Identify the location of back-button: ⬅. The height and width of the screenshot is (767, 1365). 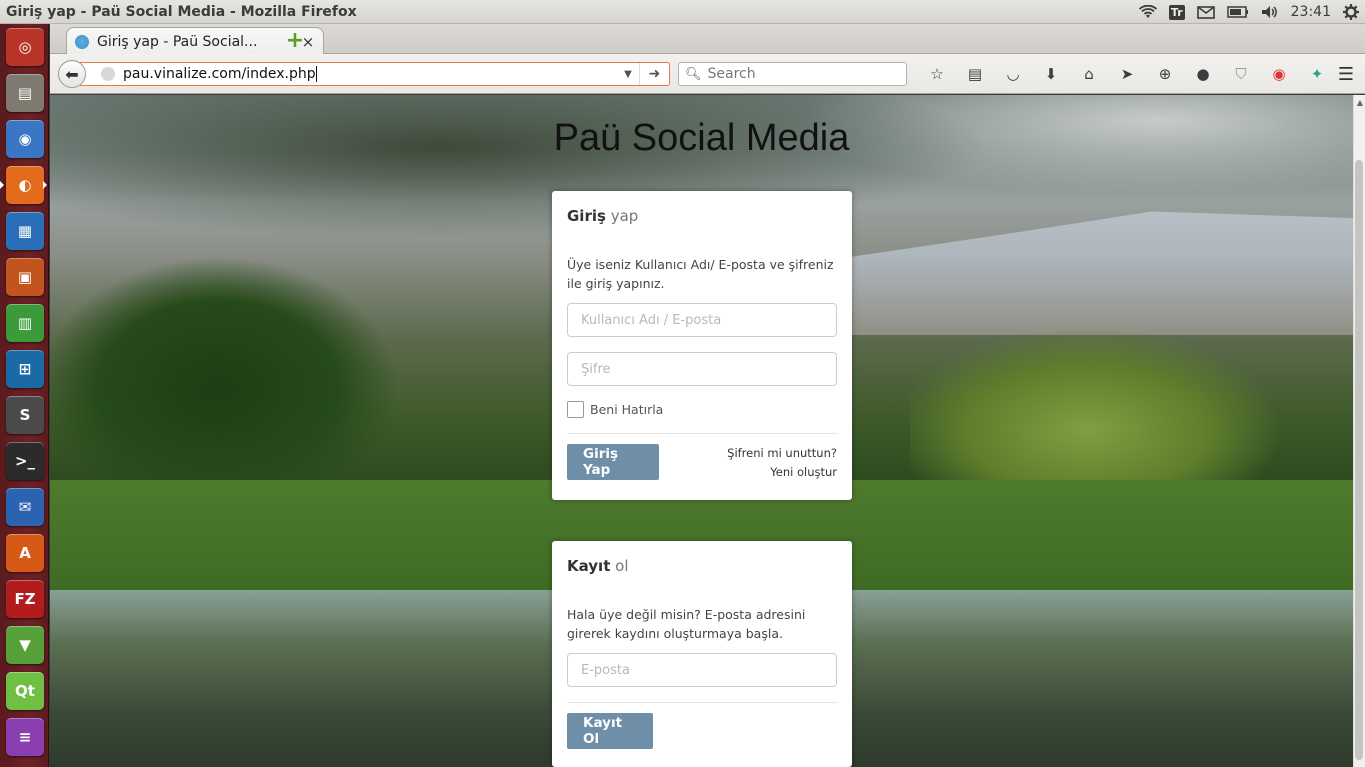
(72, 74).